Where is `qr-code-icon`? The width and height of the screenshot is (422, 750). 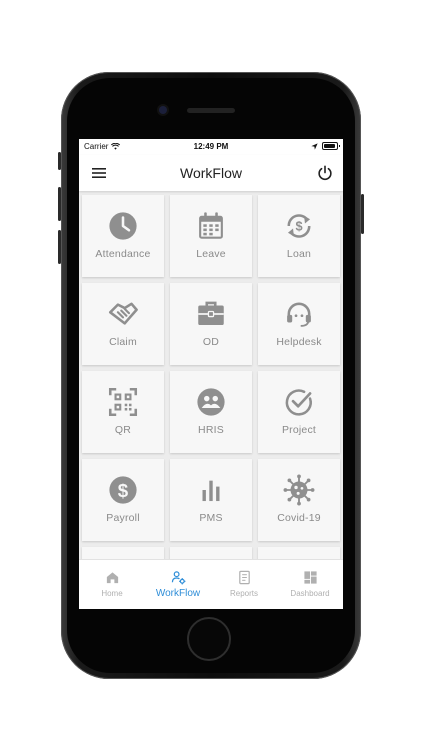
qr-code-icon is located at coordinates (123, 402).